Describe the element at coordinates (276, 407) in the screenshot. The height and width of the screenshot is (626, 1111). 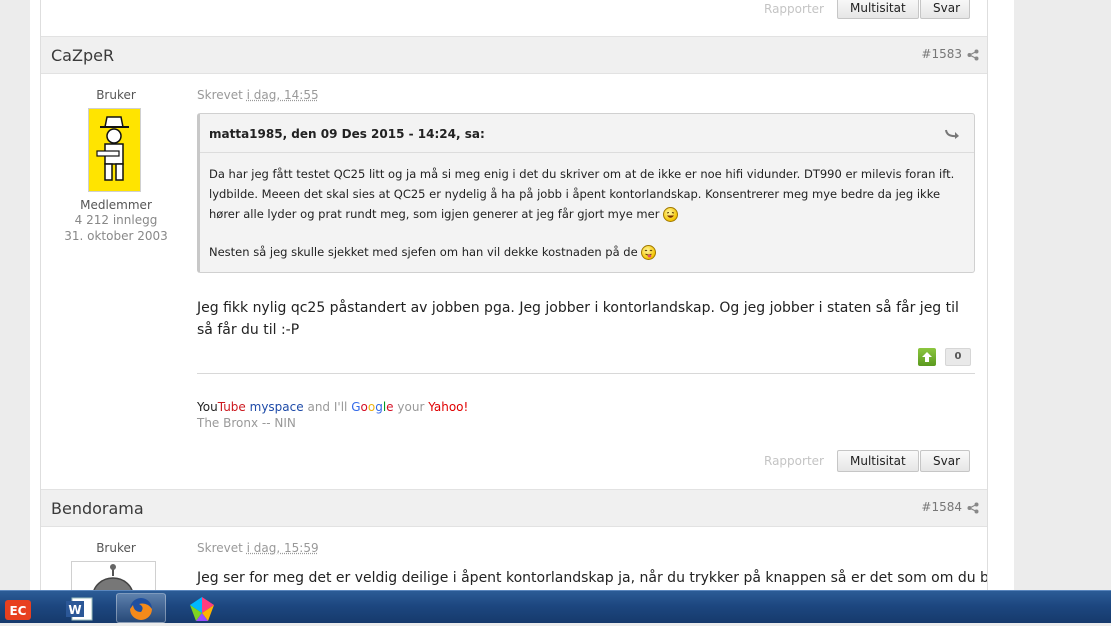
I see `sig-myspace: myspace` at that location.